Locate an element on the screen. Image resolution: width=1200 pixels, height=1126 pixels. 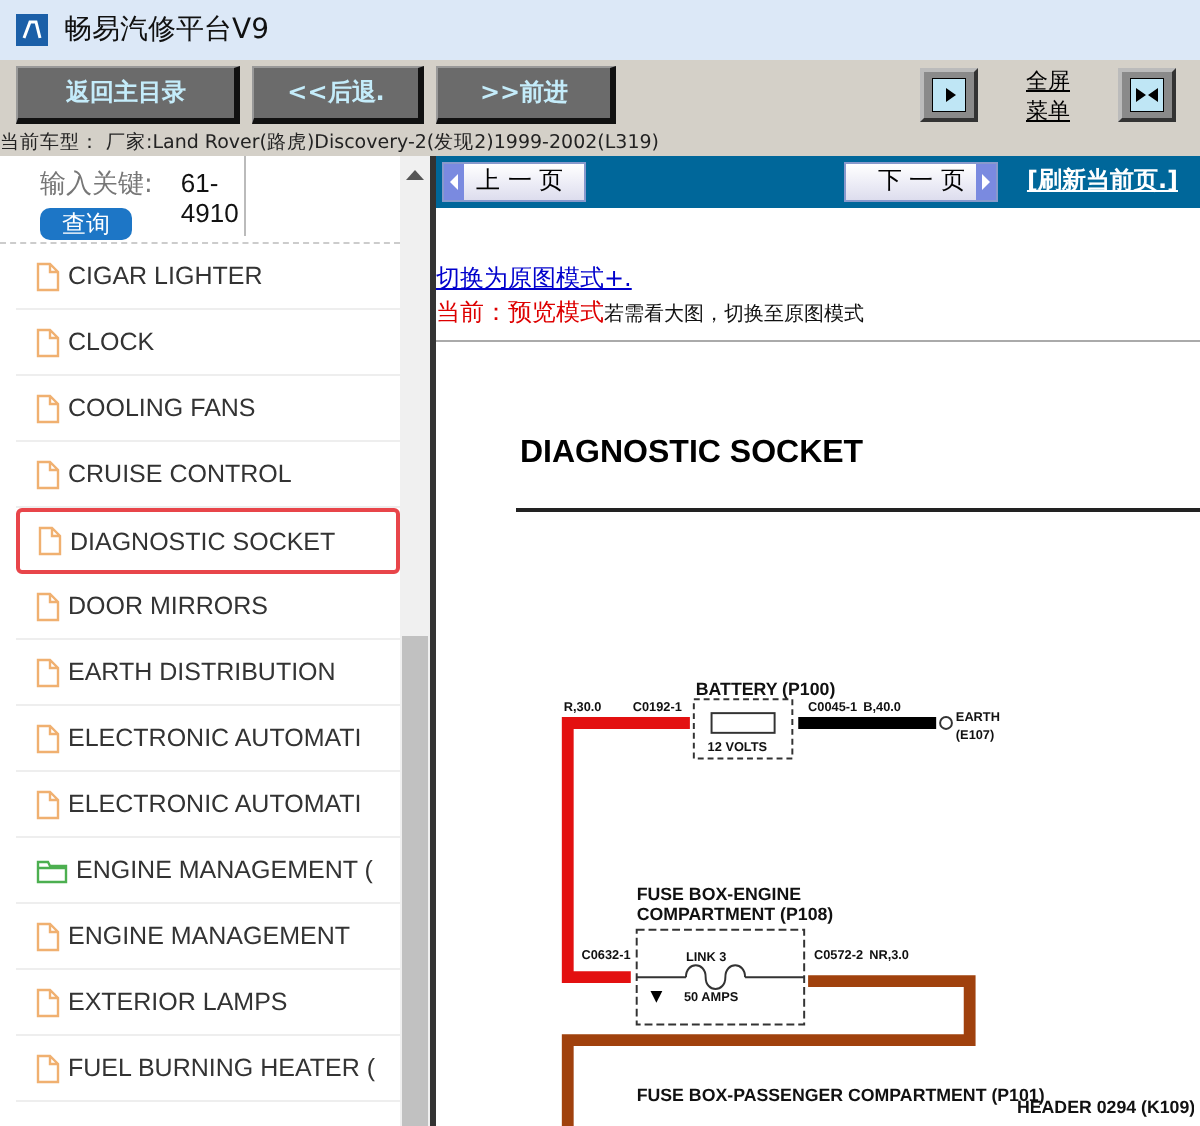
diagram-label: FUSE BOX-PASSENGER COMPARTMENT (P101) is located at coordinates (840, 1094).